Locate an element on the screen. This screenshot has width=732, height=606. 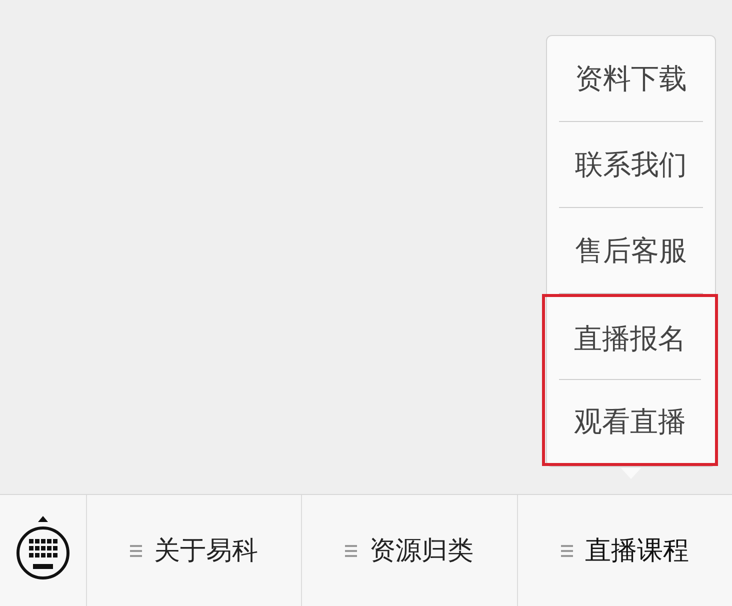
menu-item: 观看直播 is located at coordinates (630, 423).